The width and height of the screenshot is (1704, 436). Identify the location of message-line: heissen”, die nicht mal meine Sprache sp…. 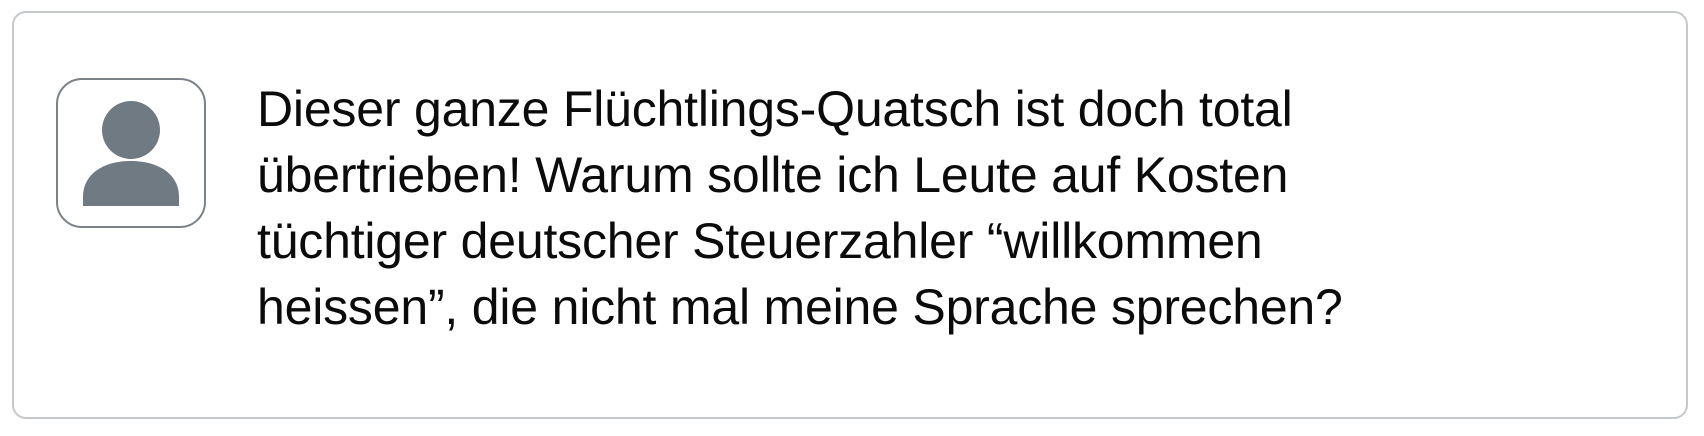
(800, 307).